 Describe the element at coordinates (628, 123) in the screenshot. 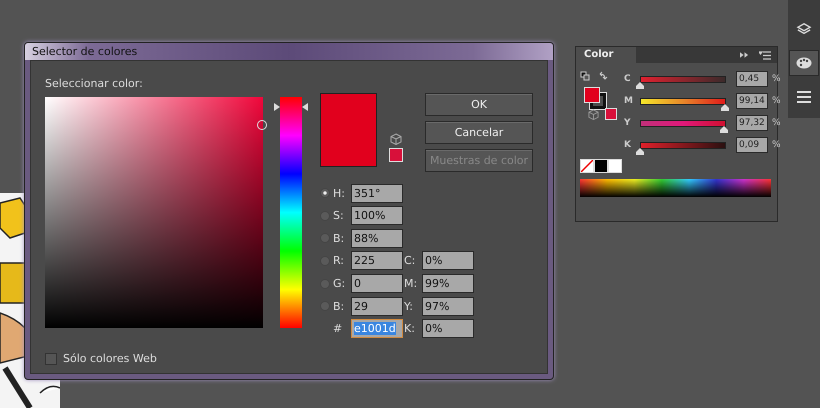

I see `slider-label: Y` at that location.